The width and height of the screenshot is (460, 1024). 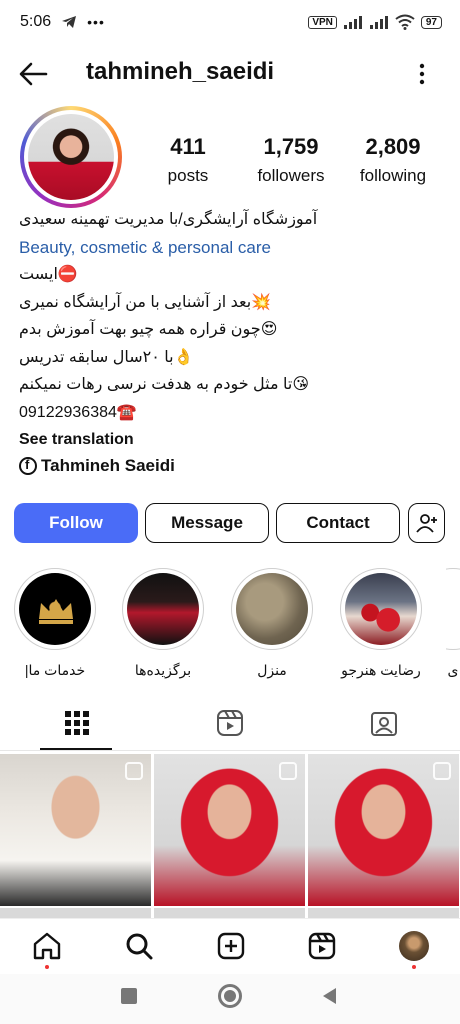 What do you see at coordinates (230, 22) in the screenshot?
I see `status-bar: 5:06 ••• VPN 97` at bounding box center [230, 22].